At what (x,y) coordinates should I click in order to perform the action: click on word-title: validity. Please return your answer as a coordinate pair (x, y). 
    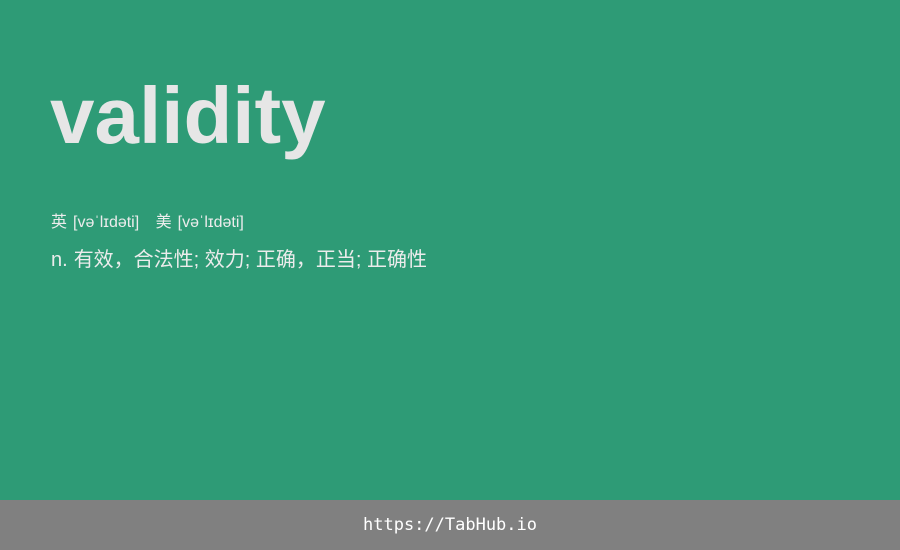
    Looking at the image, I should click on (188, 115).